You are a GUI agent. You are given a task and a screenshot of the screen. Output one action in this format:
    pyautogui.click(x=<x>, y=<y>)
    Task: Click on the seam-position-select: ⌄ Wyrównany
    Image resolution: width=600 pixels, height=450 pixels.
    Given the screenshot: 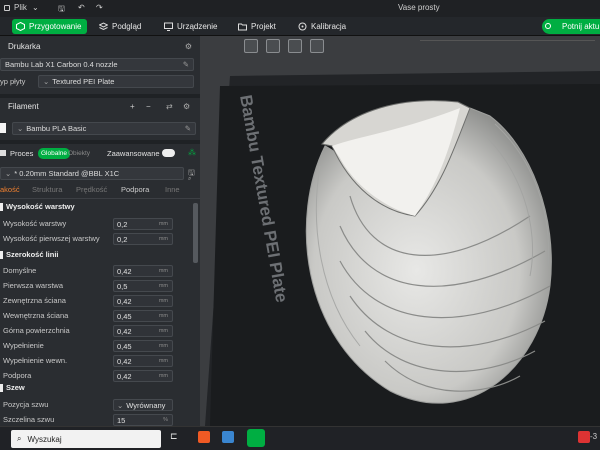 What is the action you would take?
    pyautogui.click(x=143, y=405)
    